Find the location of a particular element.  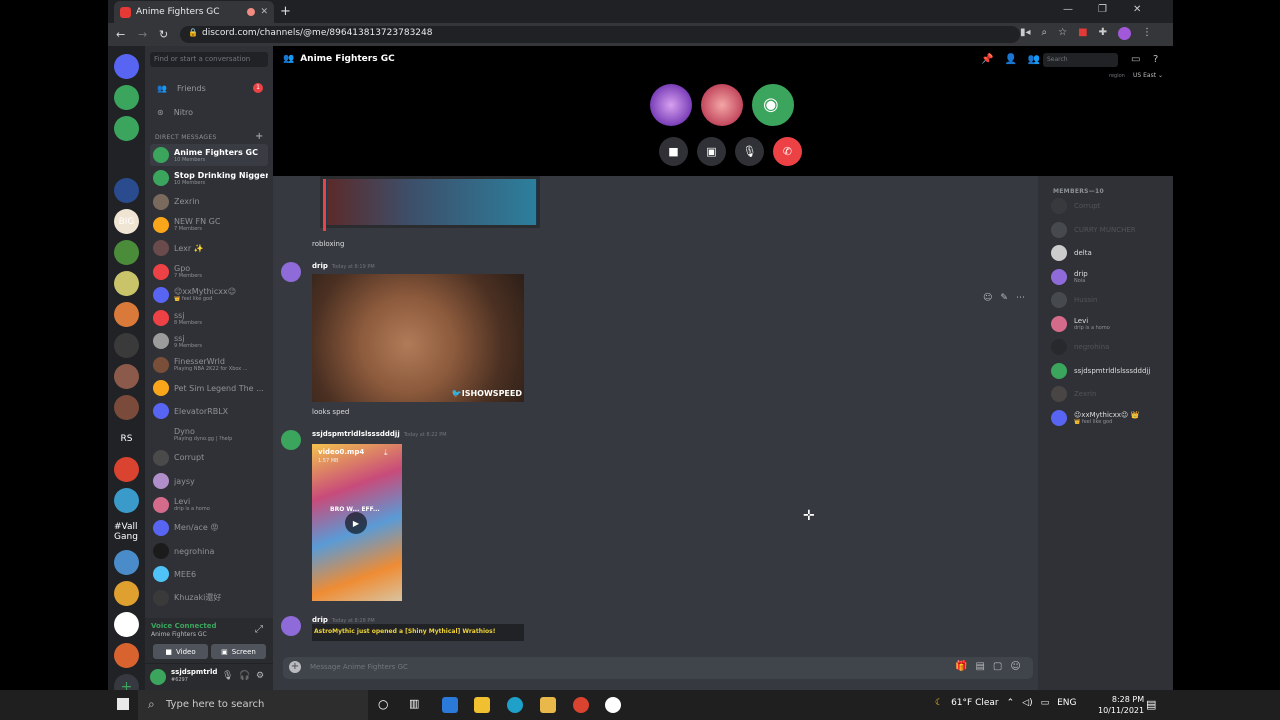

voice-channel-name: Anime Fighters GC is located at coordinates (179, 634).